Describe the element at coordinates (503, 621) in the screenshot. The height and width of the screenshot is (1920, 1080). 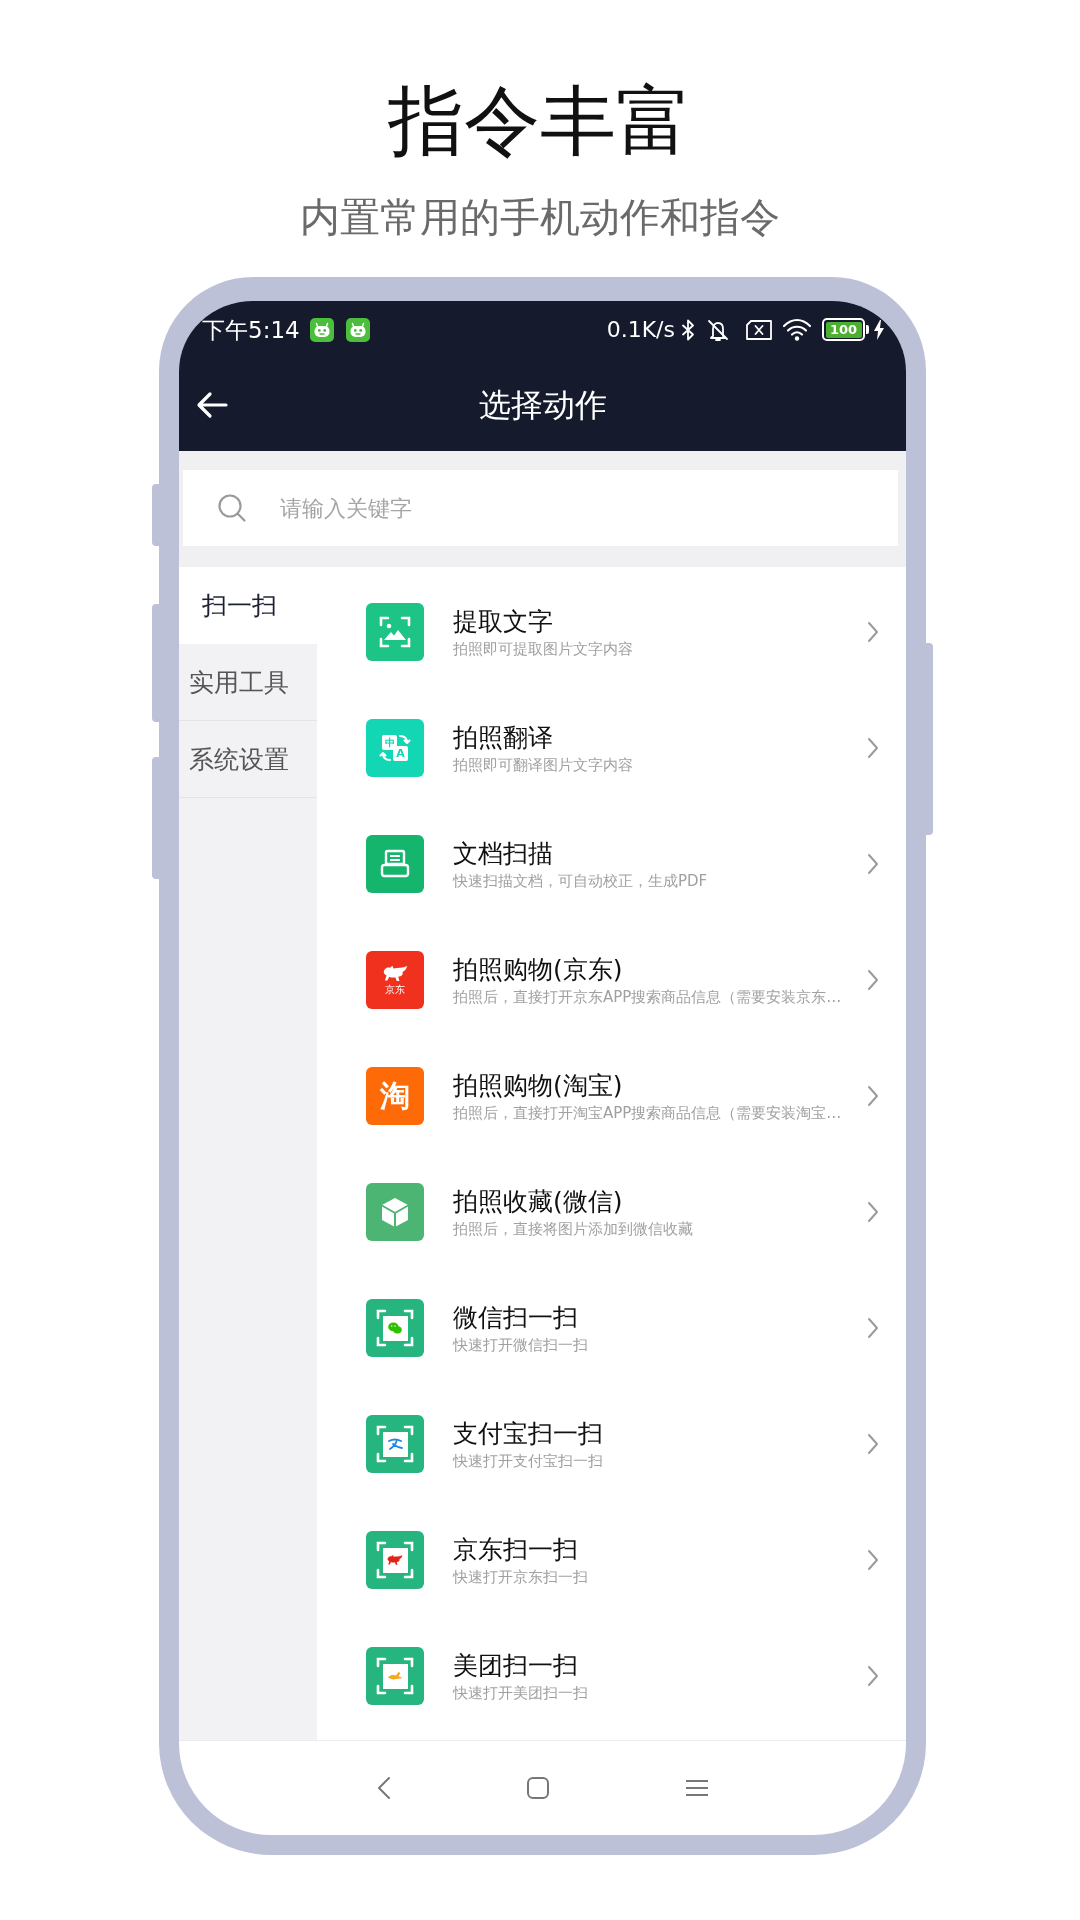
I see `action-title: 提取文字` at that location.